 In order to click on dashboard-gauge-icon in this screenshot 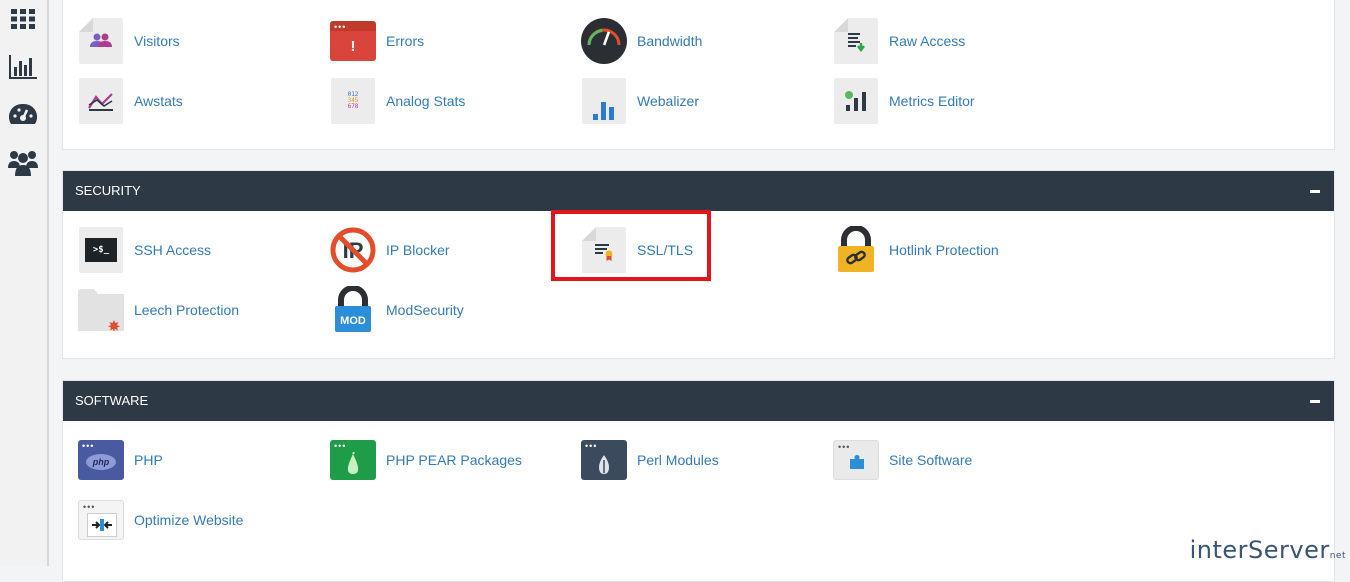, I will do `click(23, 116)`.